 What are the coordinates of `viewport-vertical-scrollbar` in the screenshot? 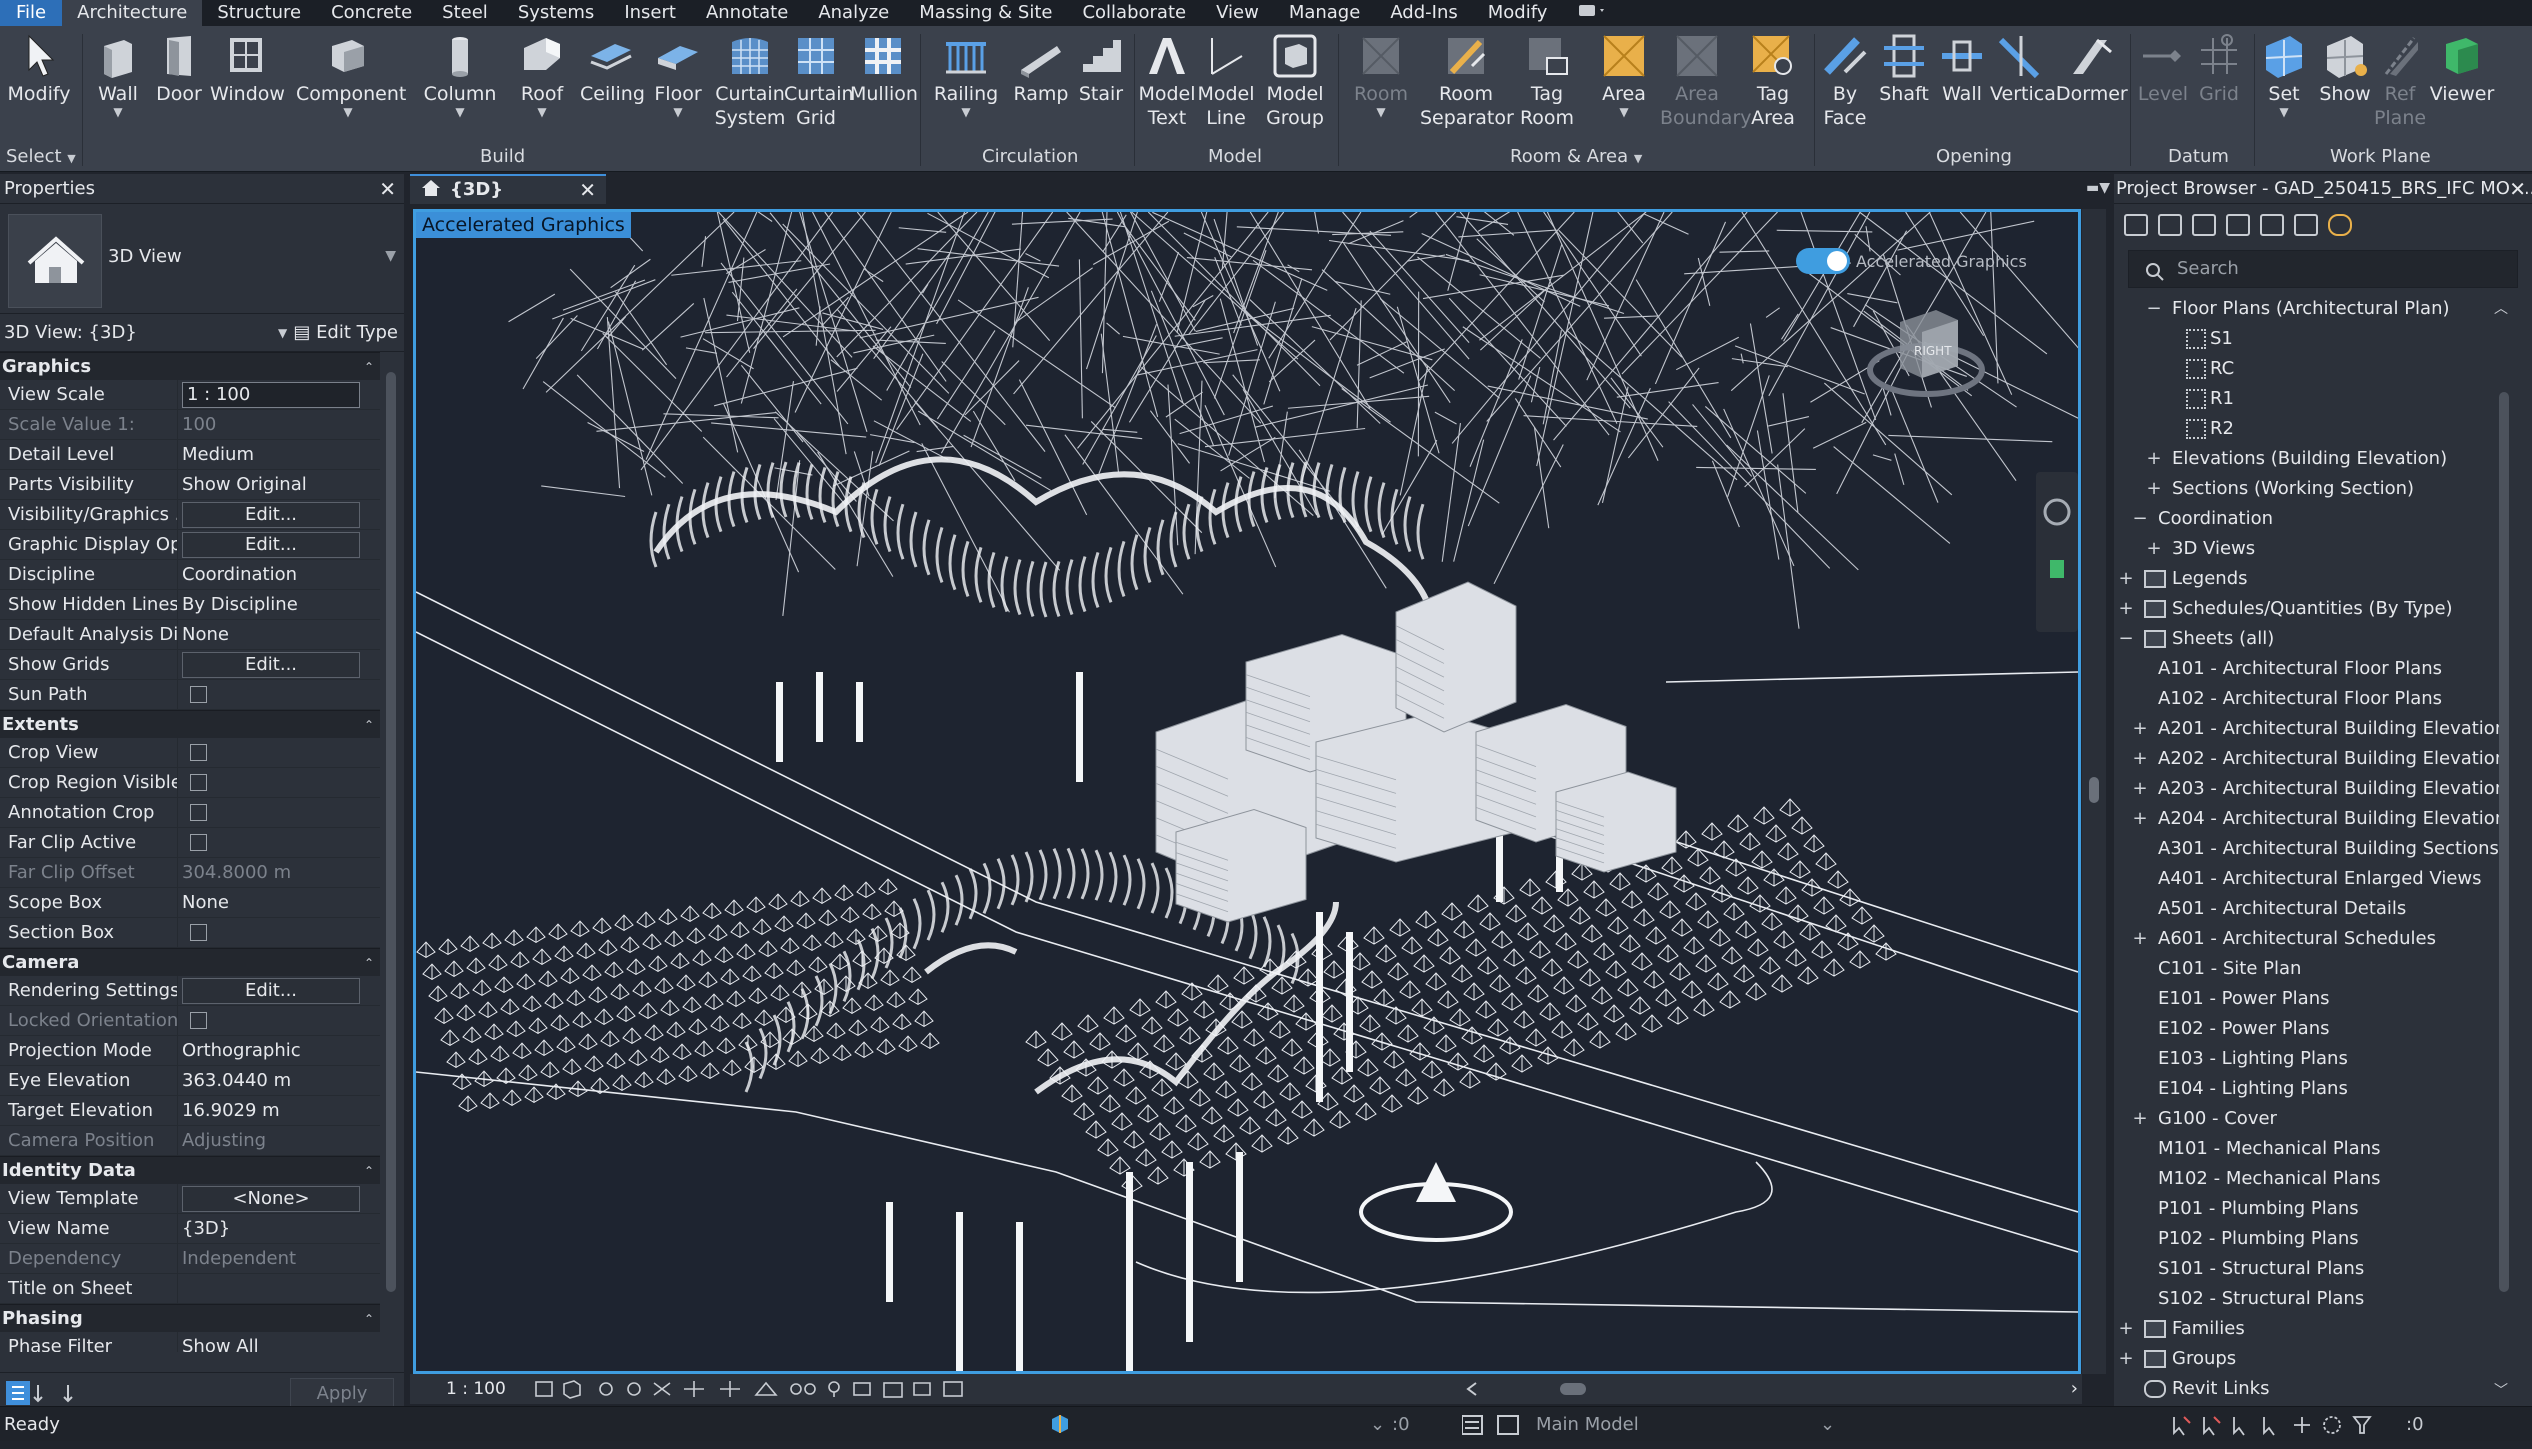 It's located at (2094, 791).